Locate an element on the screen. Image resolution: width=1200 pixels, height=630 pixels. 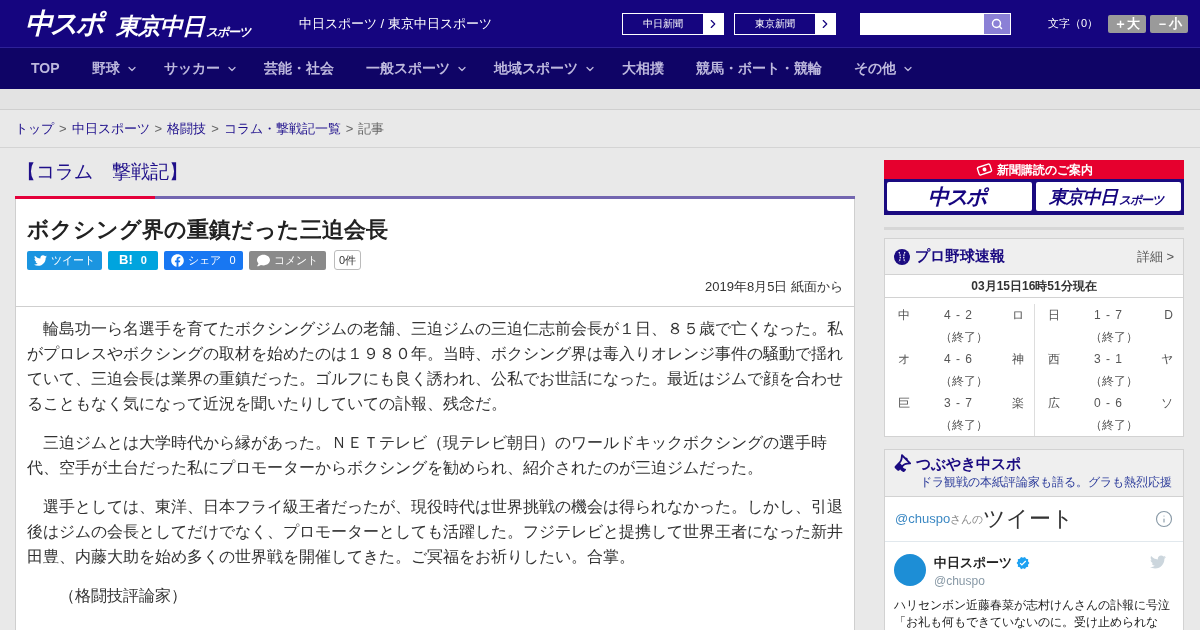
breadcrumb-link: コラム・撃戦記一覧 is located at coordinates (282, 128).